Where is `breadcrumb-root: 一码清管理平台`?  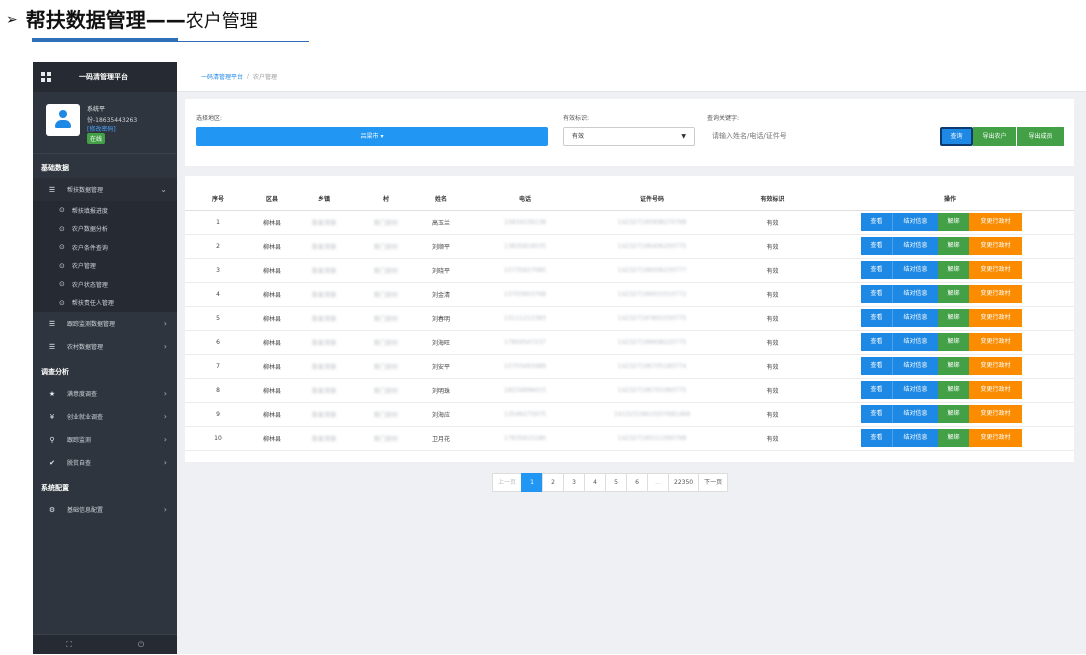 breadcrumb-root: 一码清管理平台 is located at coordinates (222, 76).